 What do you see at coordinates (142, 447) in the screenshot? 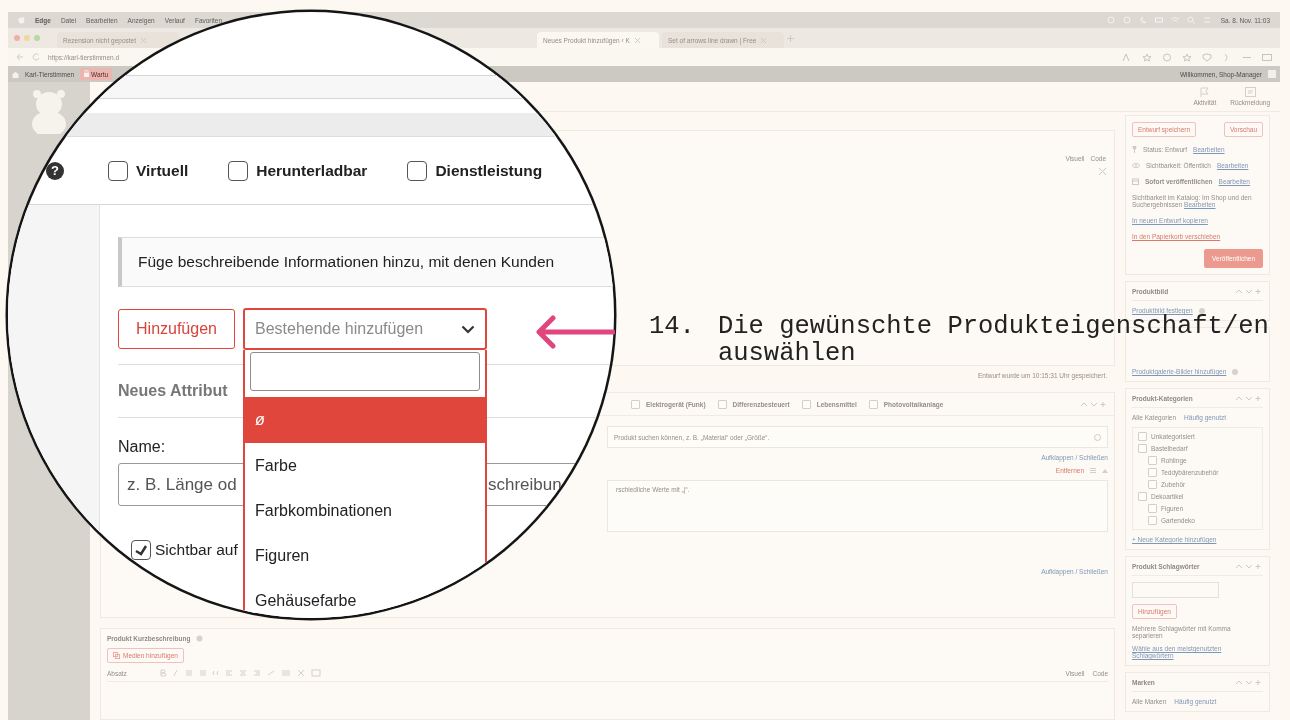
I see `field-label: Name:` at bounding box center [142, 447].